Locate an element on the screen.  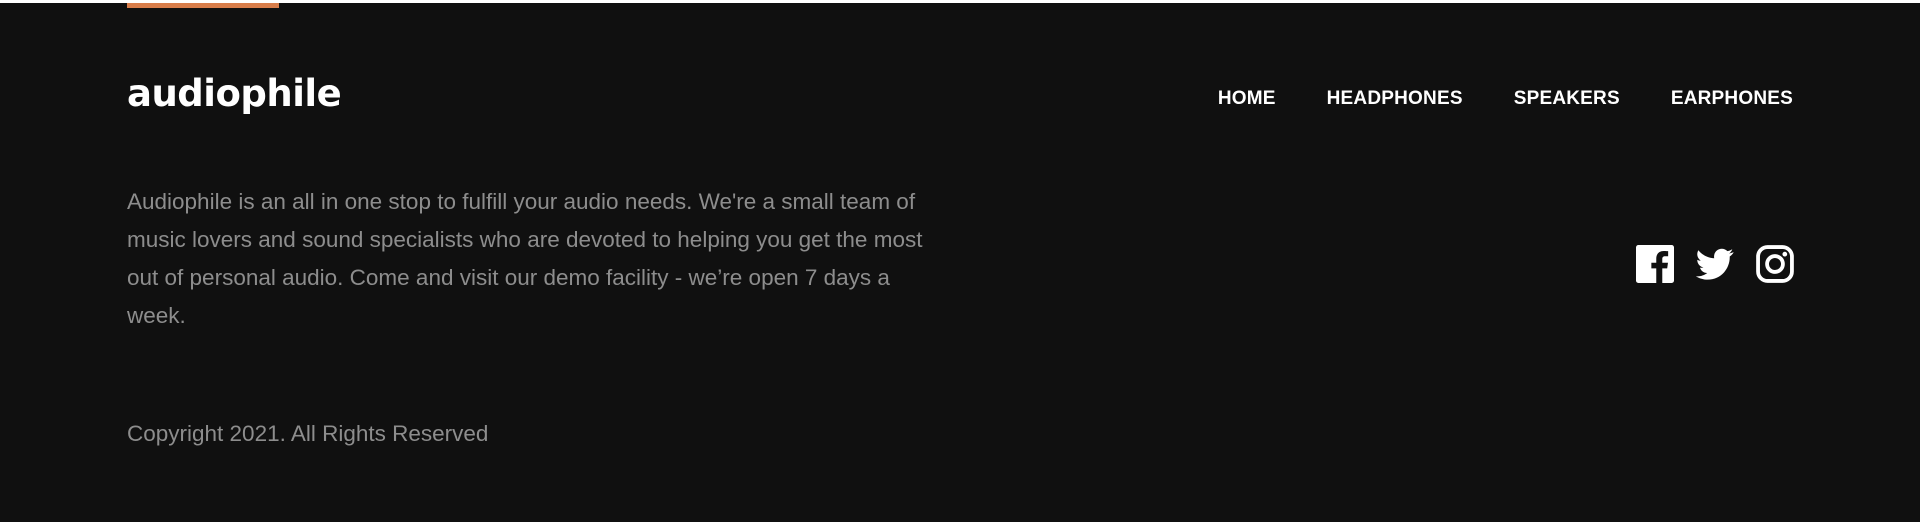
twitter-icon is located at coordinates (1715, 264).